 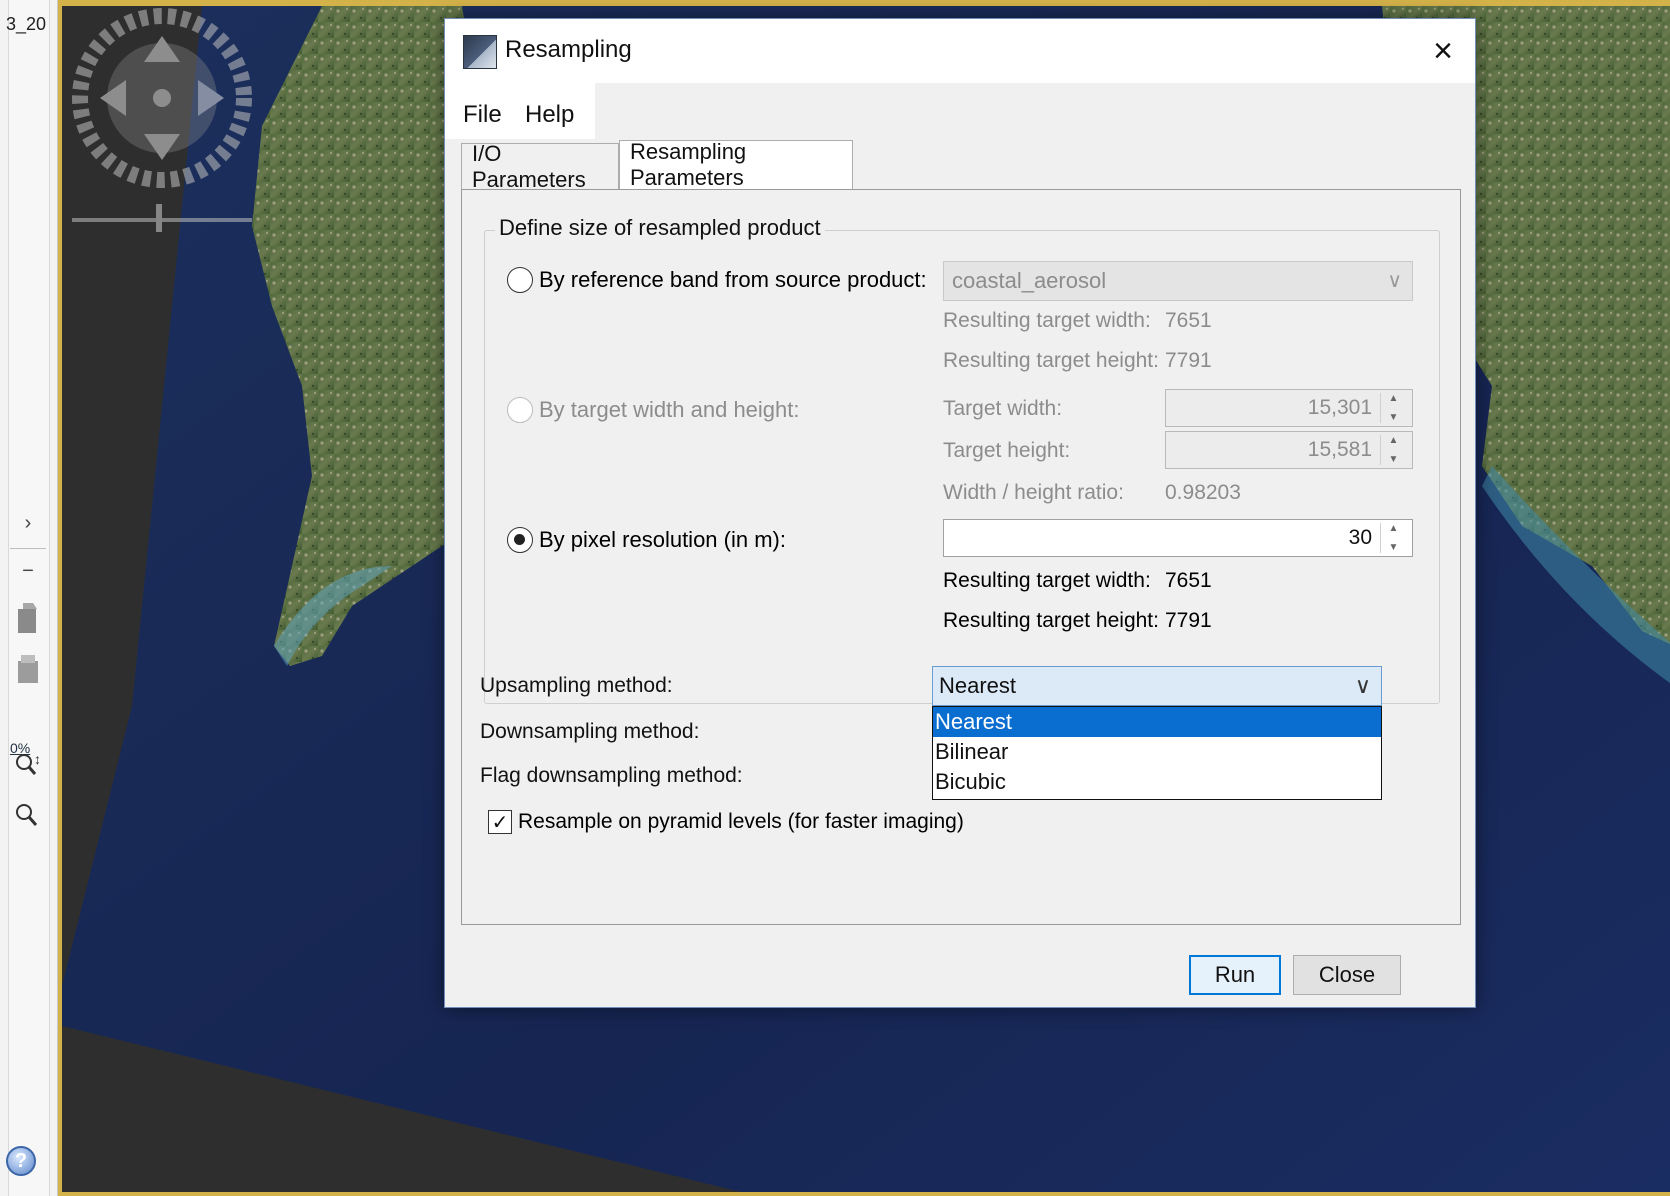 I want to click on upsampling-method-select: Nearest ∨, so click(x=1157, y=686).